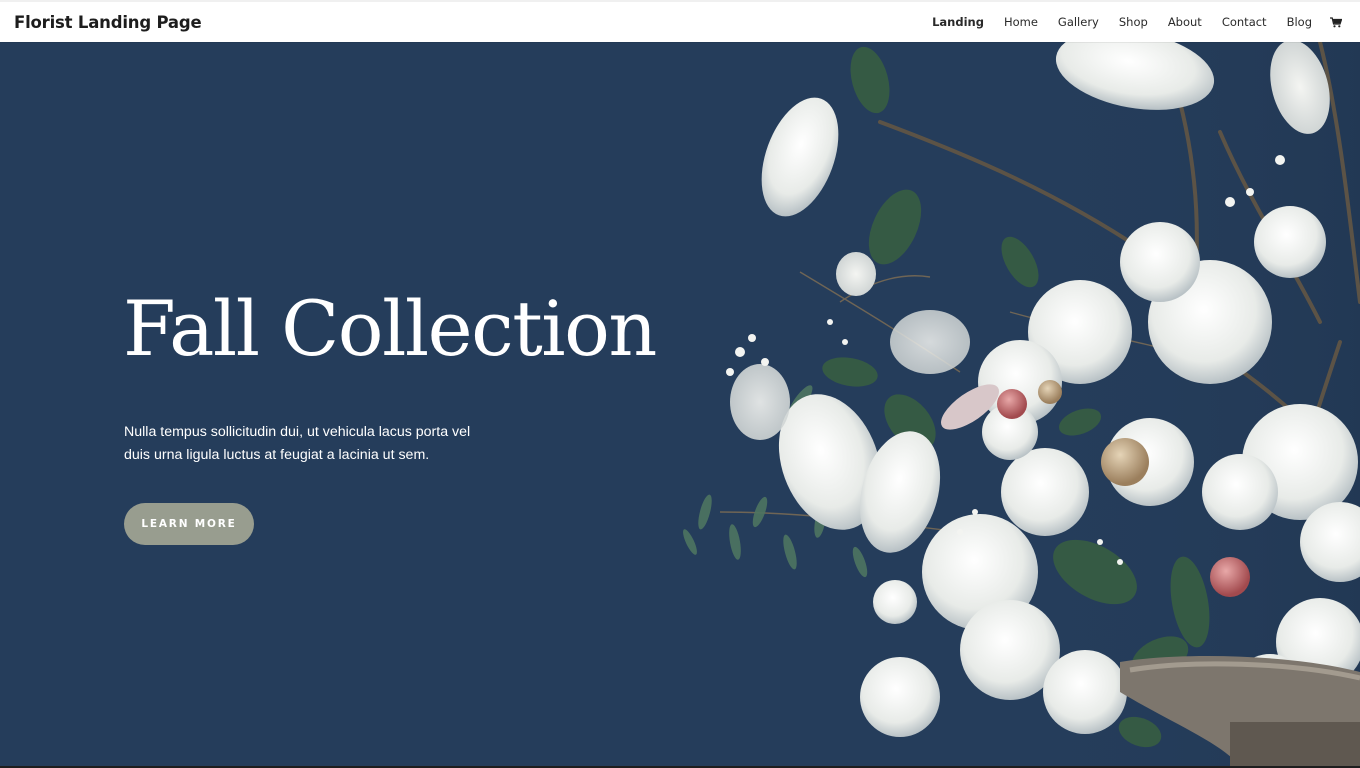 This screenshot has height=768, width=1360. What do you see at coordinates (108, 22) in the screenshot?
I see `site-title: Florist Landing Page` at bounding box center [108, 22].